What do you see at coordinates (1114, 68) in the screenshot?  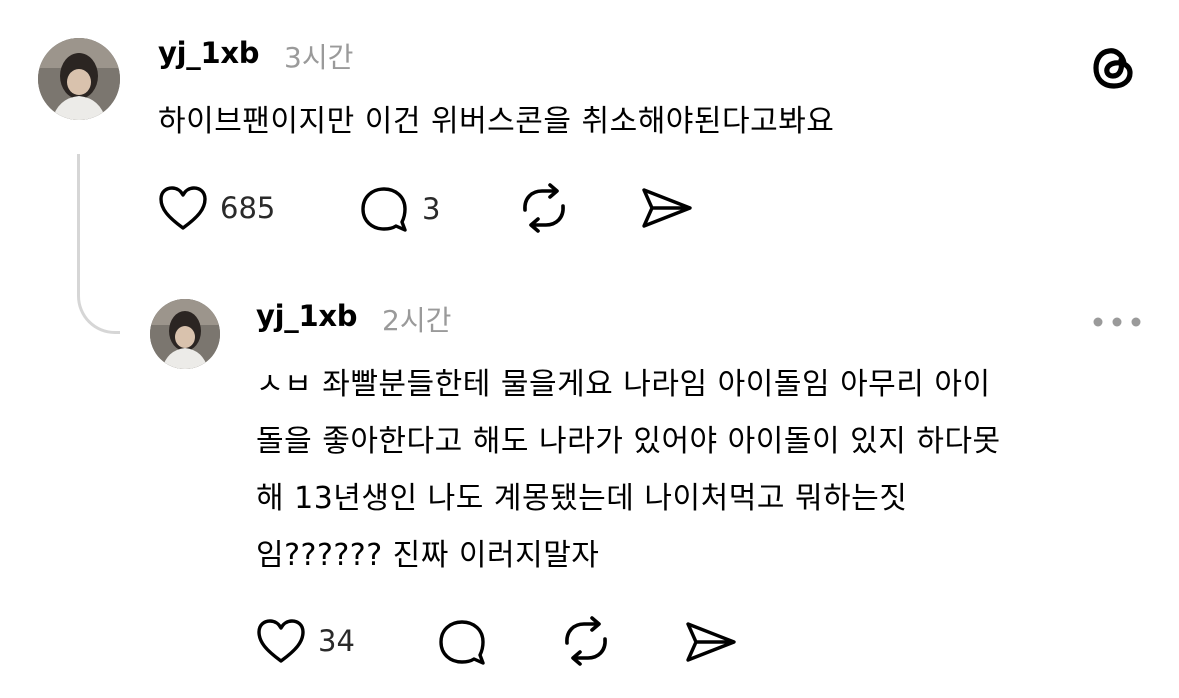 I see `threads-logo-icon` at bounding box center [1114, 68].